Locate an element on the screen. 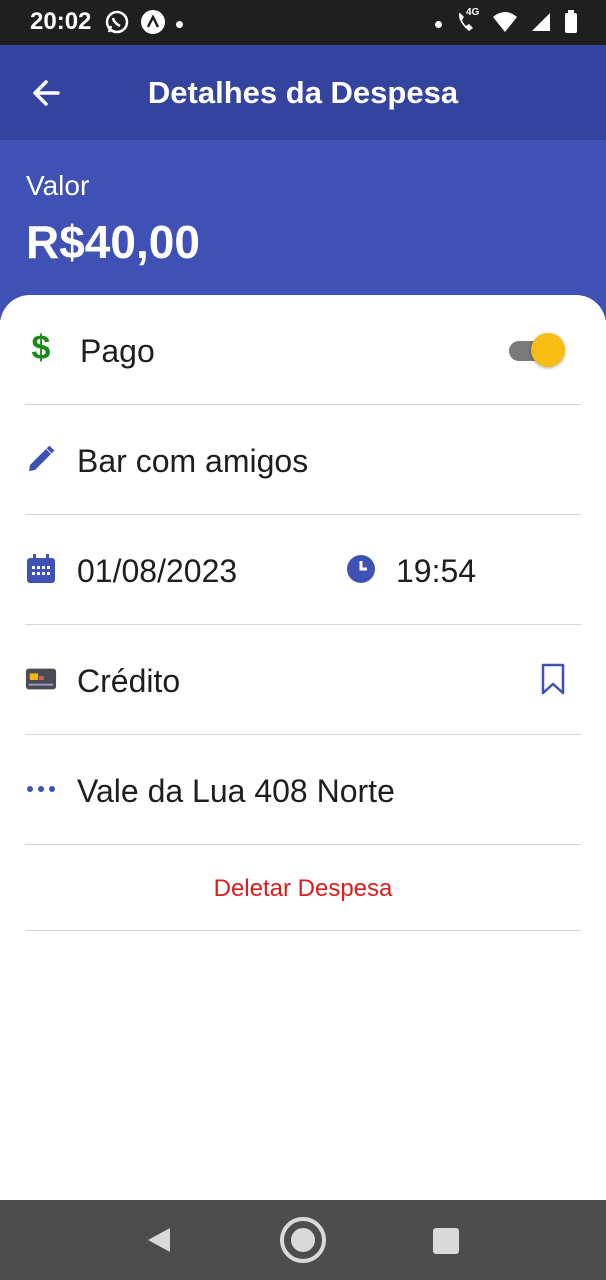  nav-home-button is located at coordinates (303, 1240).